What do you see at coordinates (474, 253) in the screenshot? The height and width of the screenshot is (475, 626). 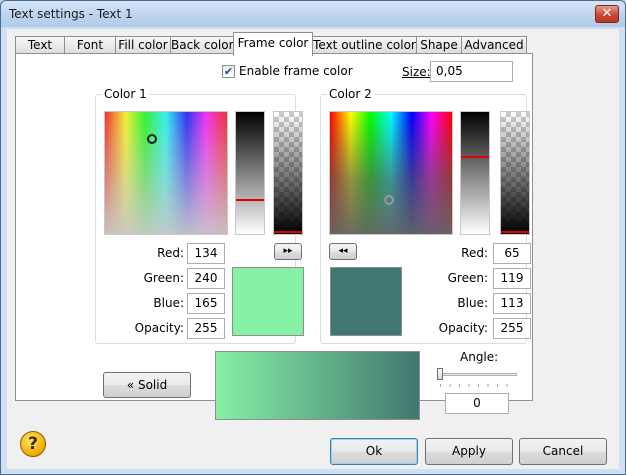 I see `color2-red-label: Red:` at bounding box center [474, 253].